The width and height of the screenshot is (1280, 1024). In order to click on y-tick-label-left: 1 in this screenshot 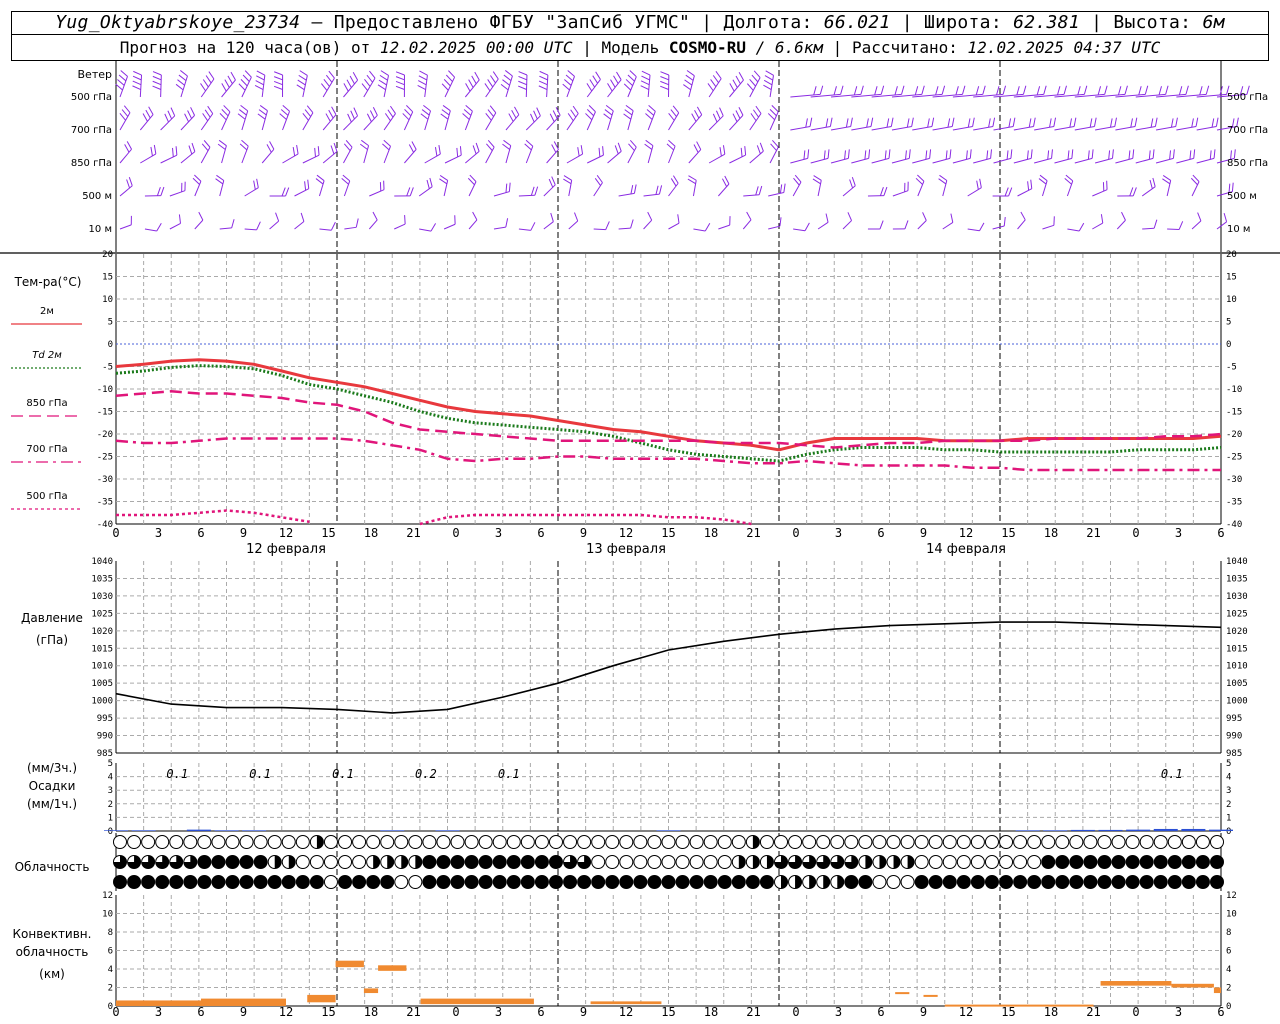, I will do `click(110, 818)`.